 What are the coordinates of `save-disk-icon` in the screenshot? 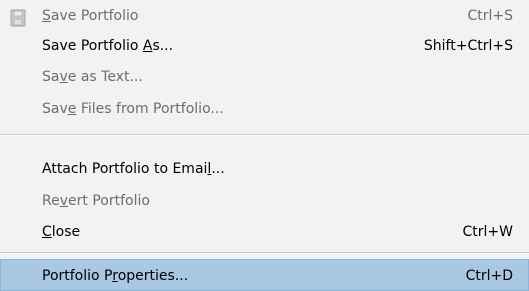 It's located at (18, 17).